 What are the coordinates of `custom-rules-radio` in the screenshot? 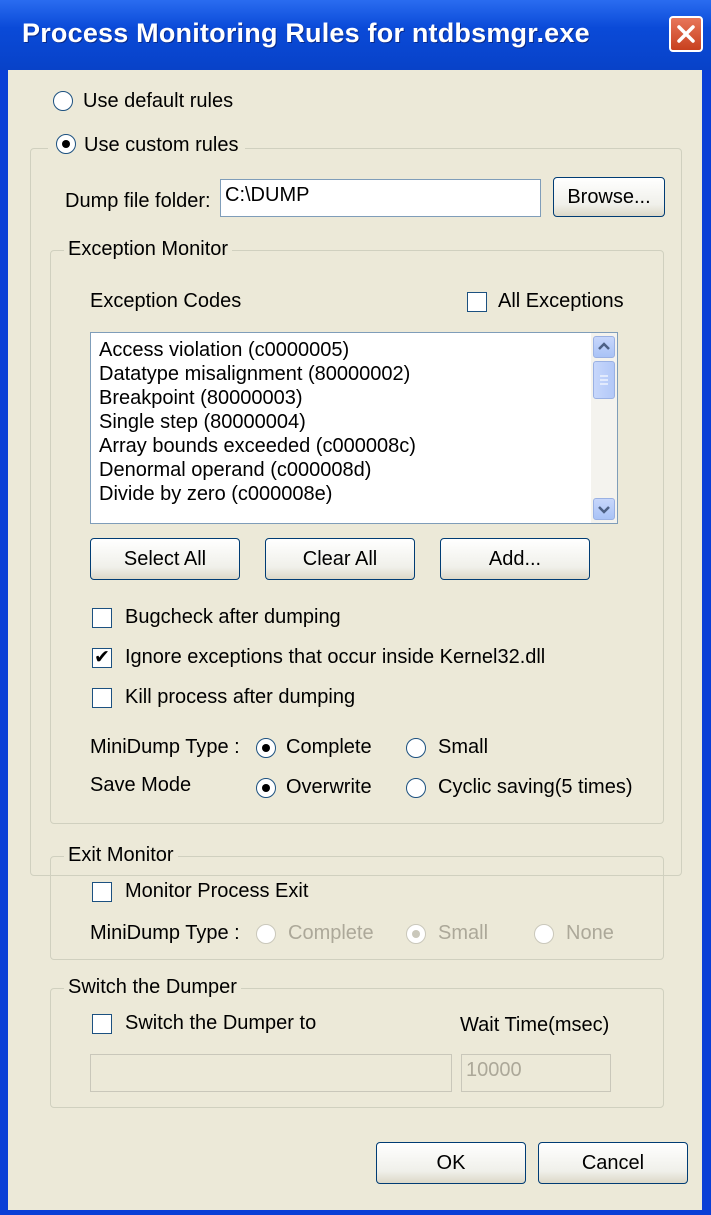 It's located at (66, 144).